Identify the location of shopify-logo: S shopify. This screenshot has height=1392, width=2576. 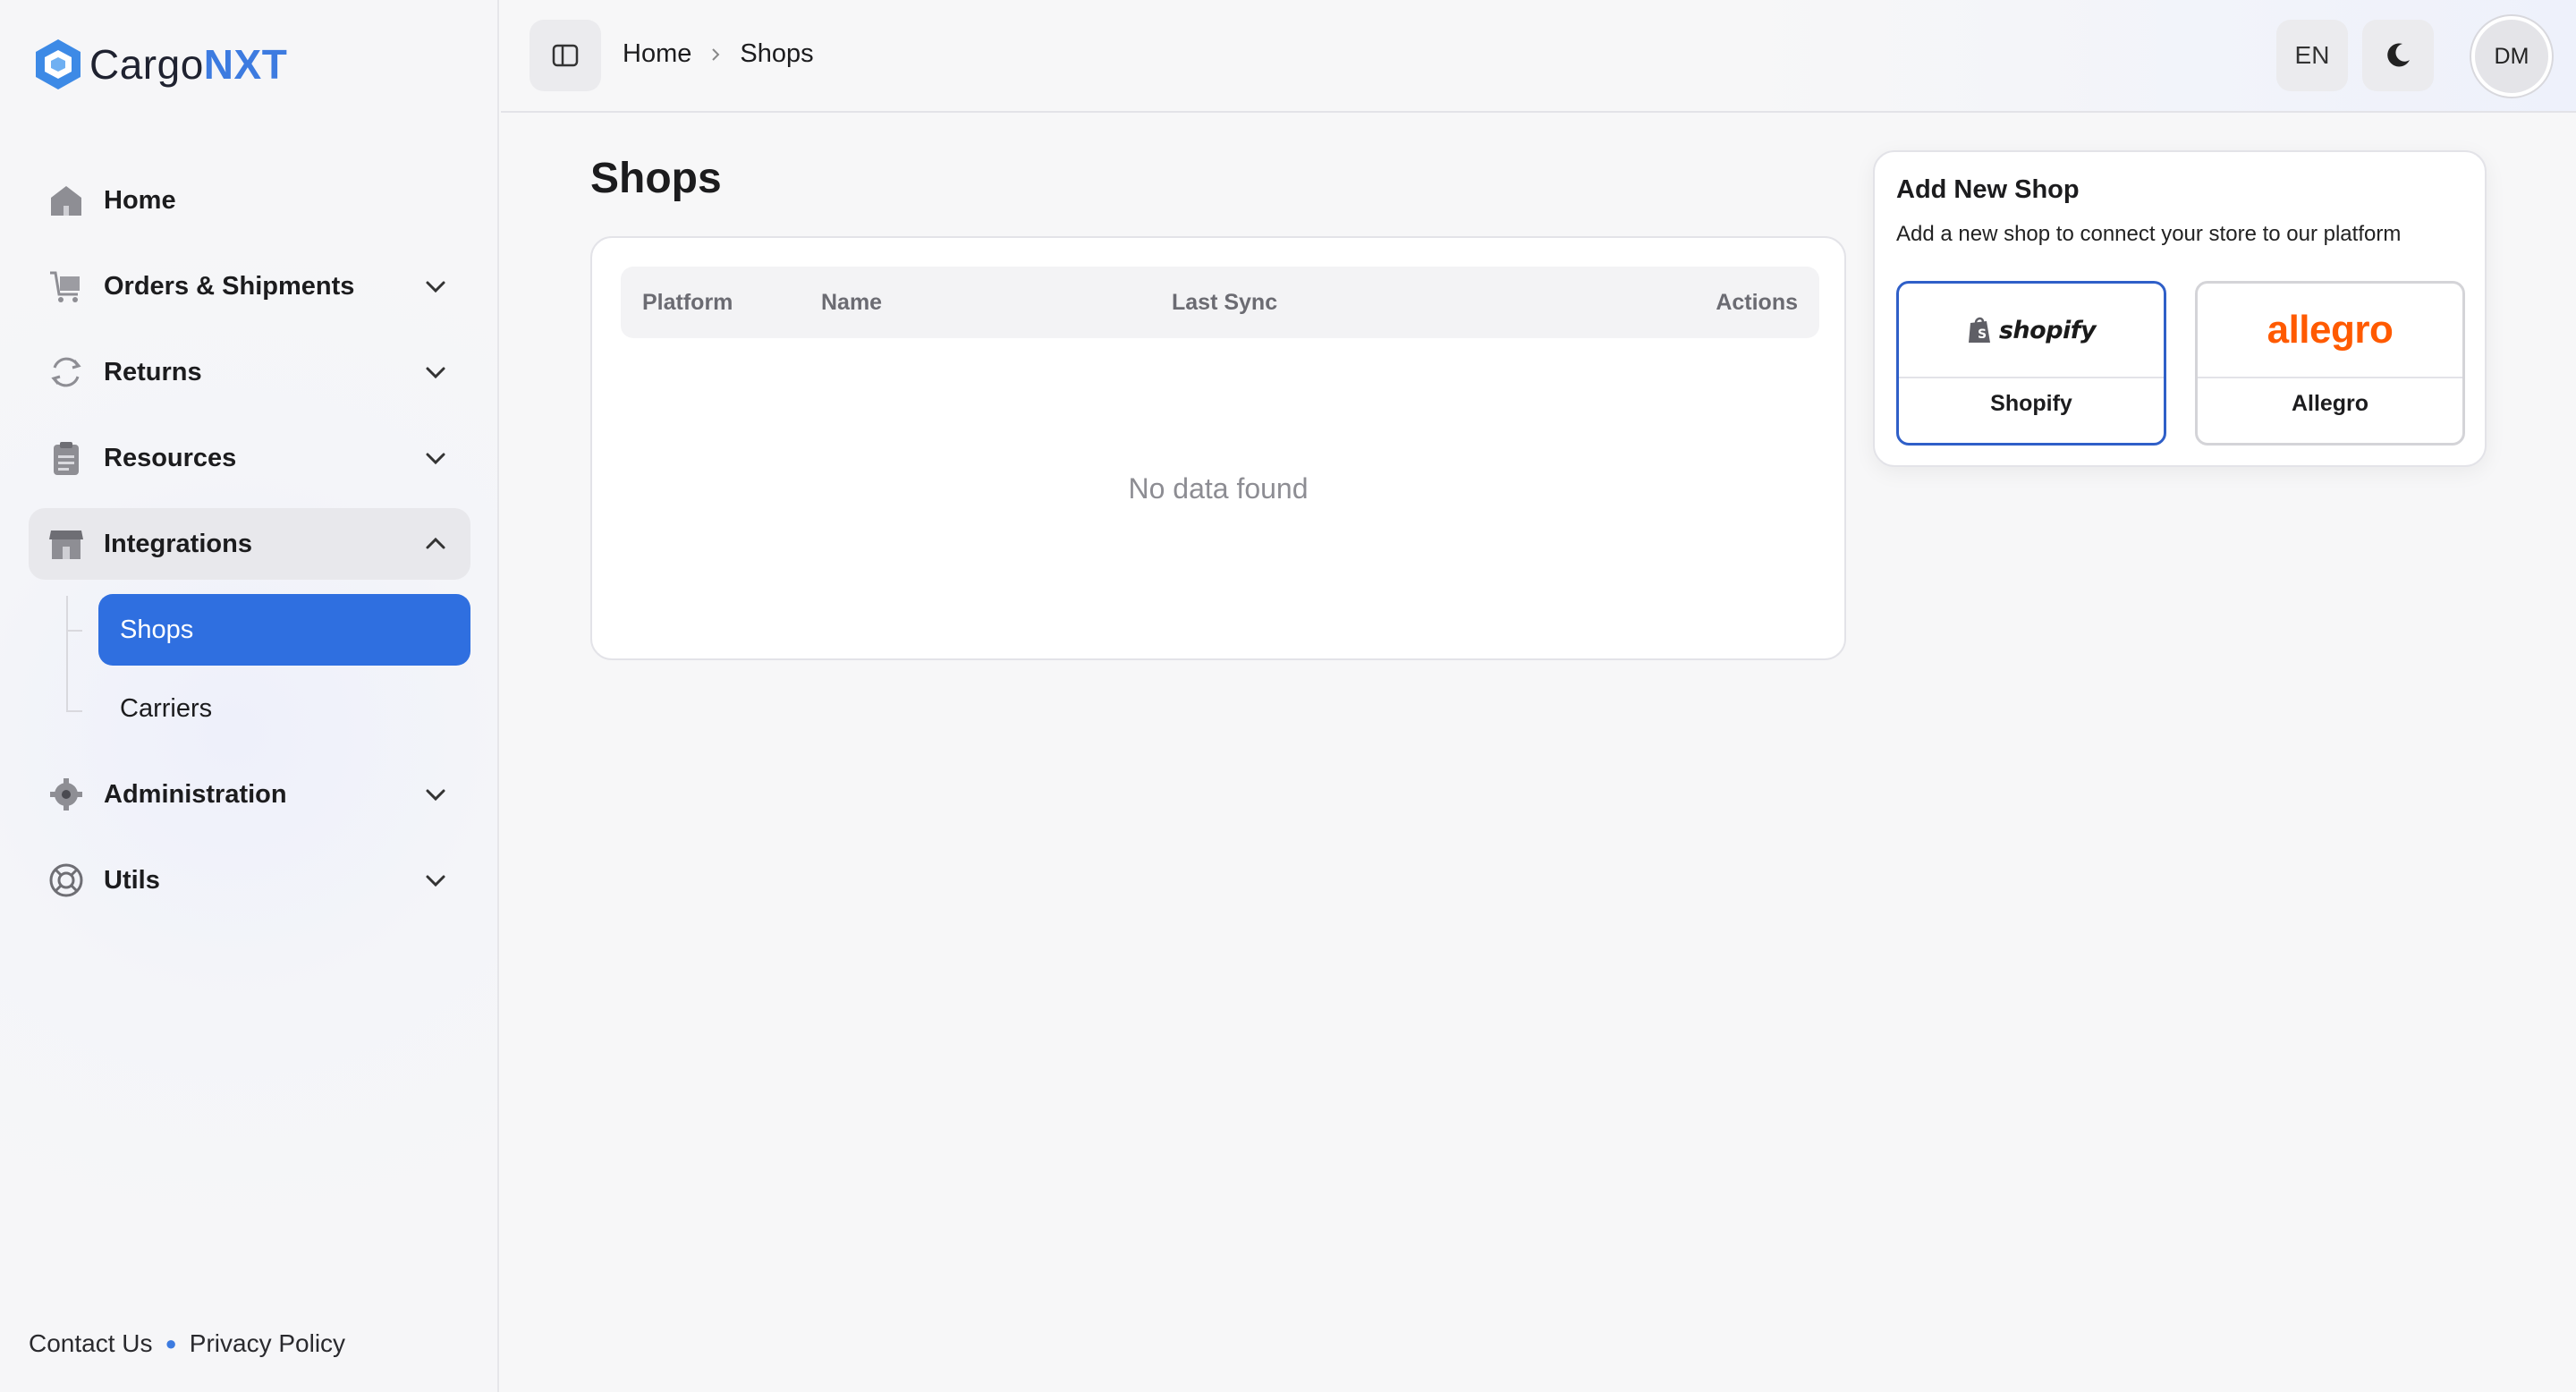
(2031, 331).